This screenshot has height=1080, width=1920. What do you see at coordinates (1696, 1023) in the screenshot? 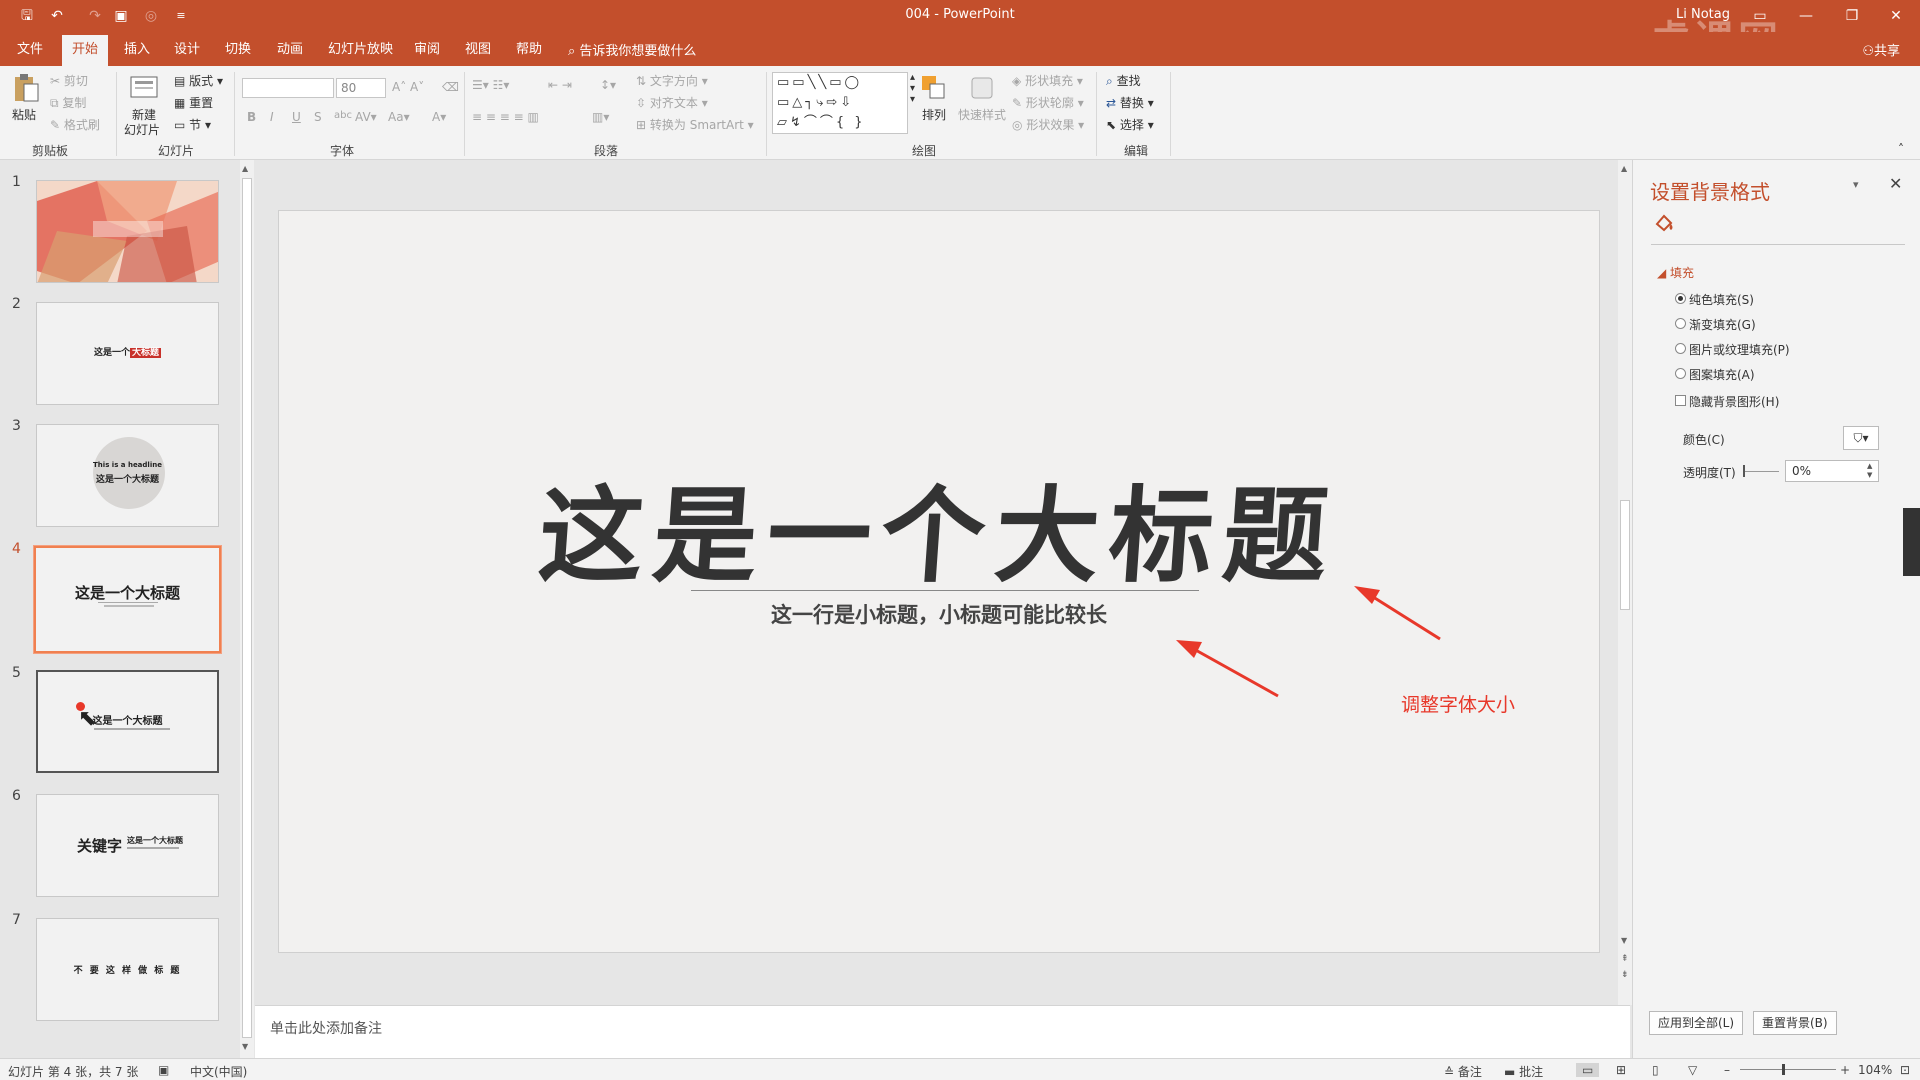
I see `apply-to-all-button: 应用到全部(L)` at bounding box center [1696, 1023].